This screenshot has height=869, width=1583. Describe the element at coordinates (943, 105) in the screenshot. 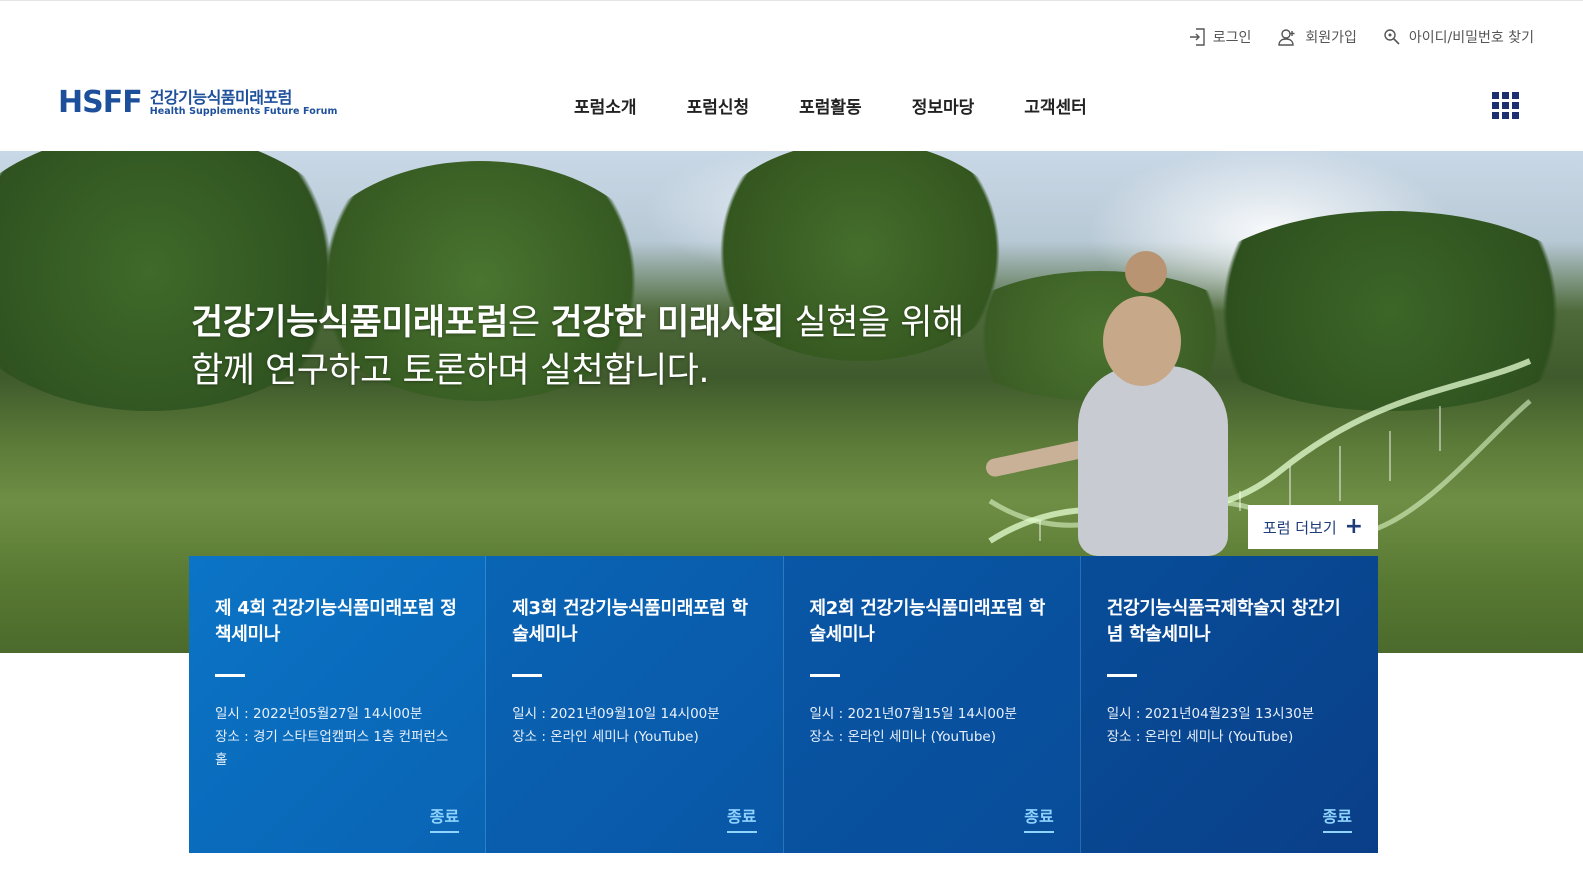

I see `nav-item-info: 정보마당` at that location.